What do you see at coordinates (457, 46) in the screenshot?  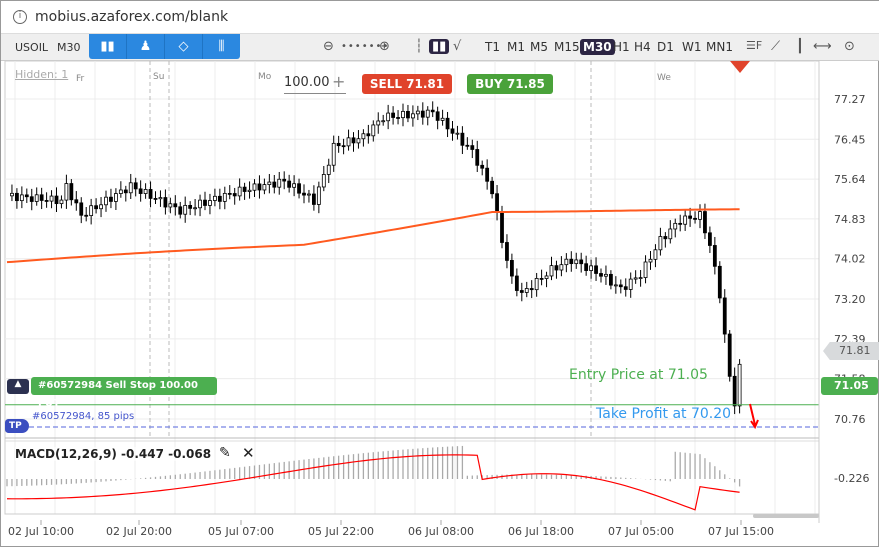 I see `line-chart-icon: √` at bounding box center [457, 46].